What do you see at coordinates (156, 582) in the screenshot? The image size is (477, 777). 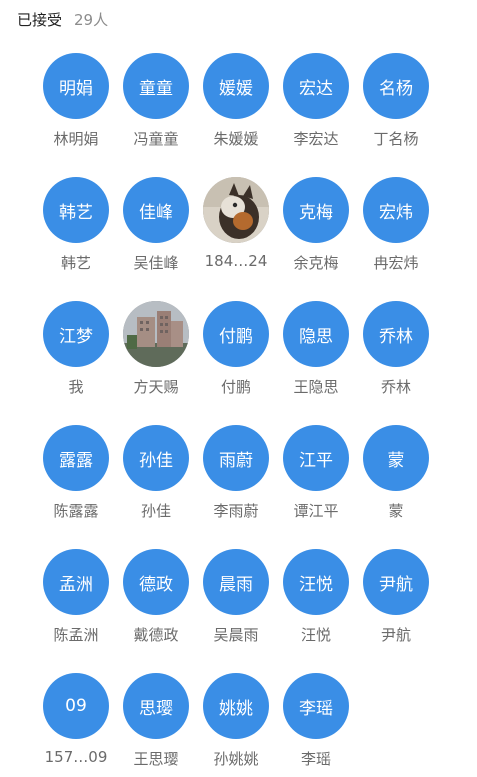 I see `member-avatar: 德政` at bounding box center [156, 582].